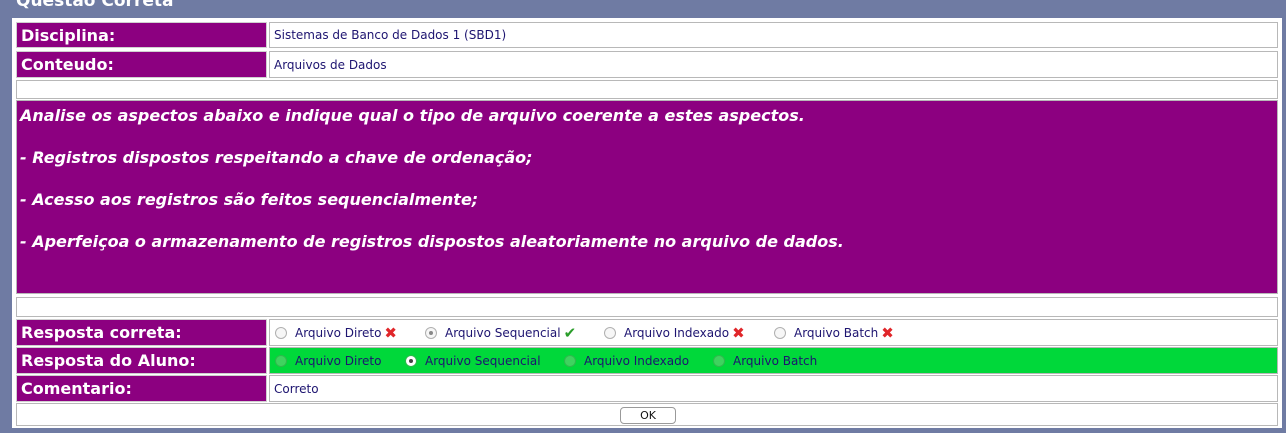 The height and width of the screenshot is (433, 1286). I want to click on correct-option-sequencial: Arquivo Sequencial ✔, so click(501, 332).